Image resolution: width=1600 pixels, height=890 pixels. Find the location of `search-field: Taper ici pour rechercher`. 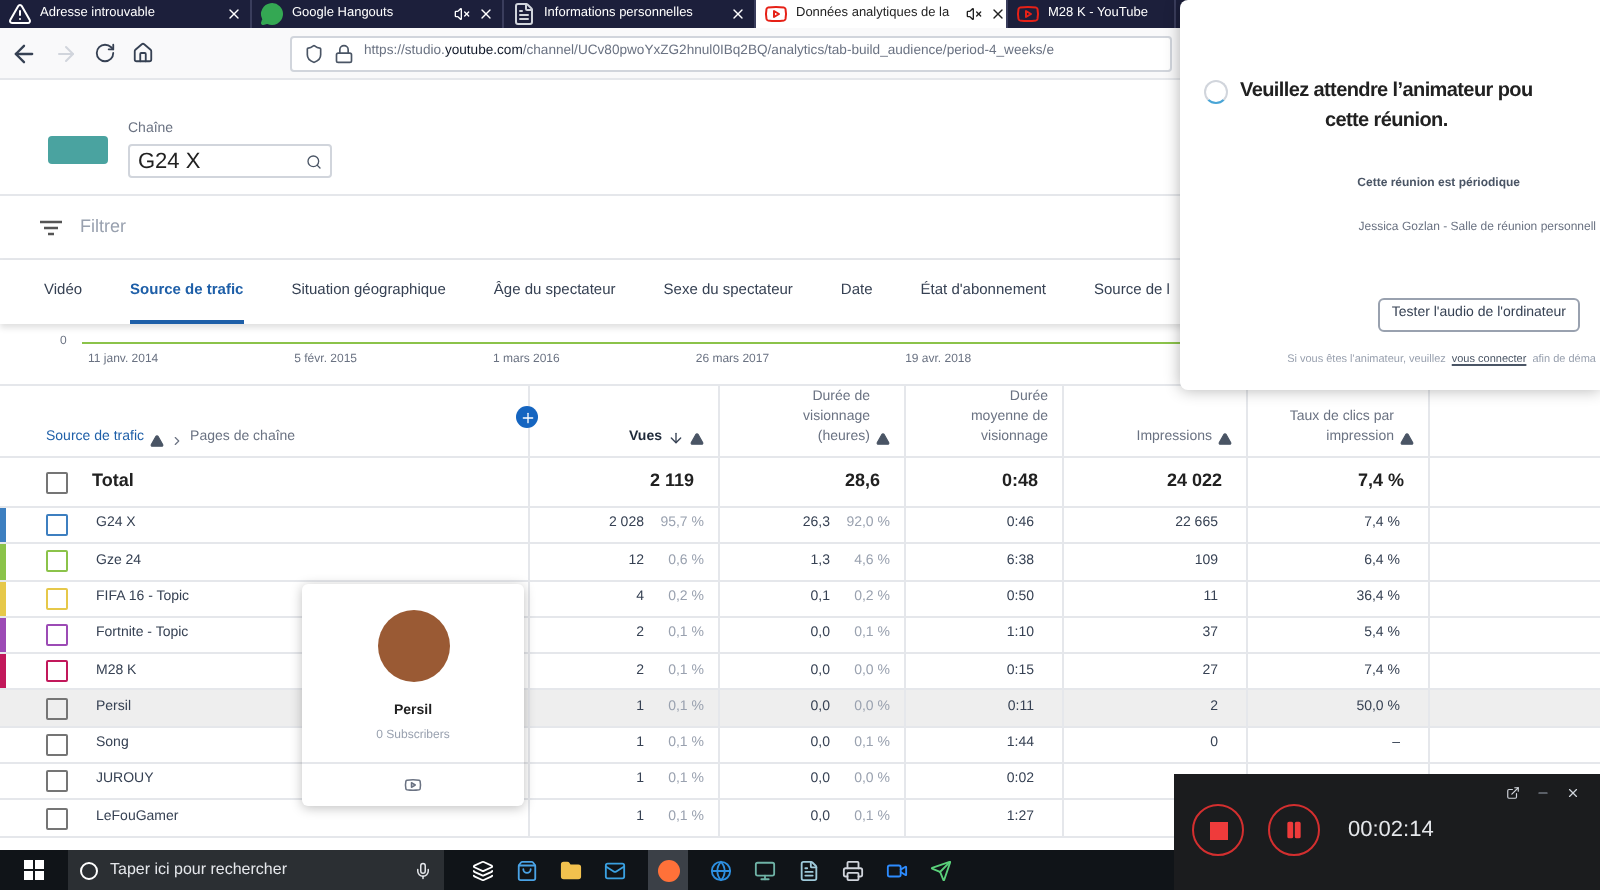

search-field: Taper ici pour rechercher is located at coordinates (256, 870).